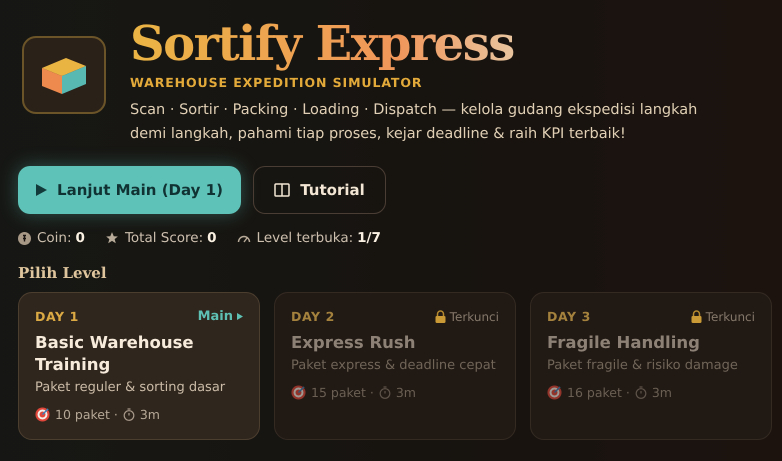 This screenshot has width=782, height=461. I want to click on day-label: DAY 2, so click(313, 316).